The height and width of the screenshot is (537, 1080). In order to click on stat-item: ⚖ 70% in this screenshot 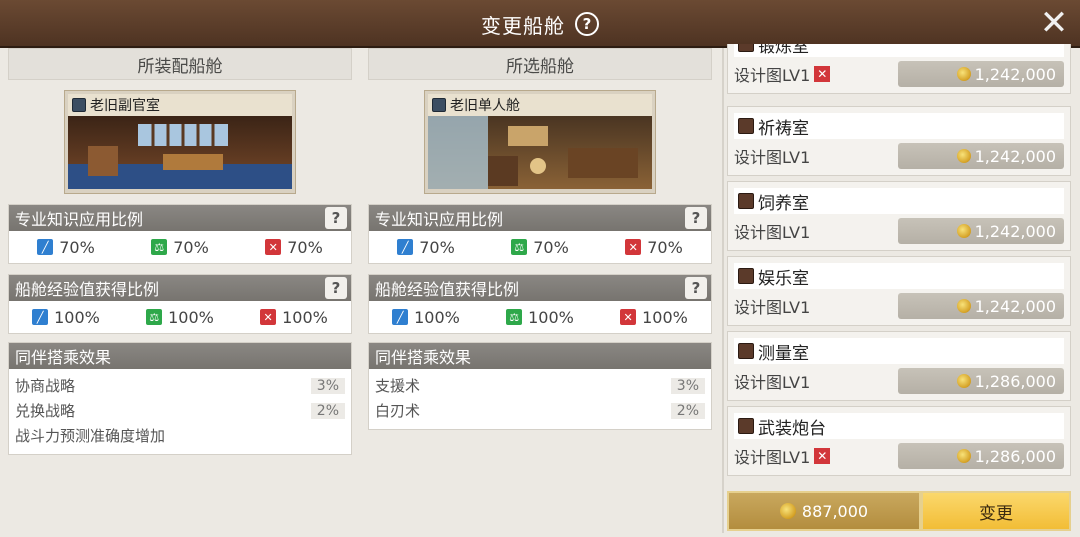, I will do `click(180, 247)`.